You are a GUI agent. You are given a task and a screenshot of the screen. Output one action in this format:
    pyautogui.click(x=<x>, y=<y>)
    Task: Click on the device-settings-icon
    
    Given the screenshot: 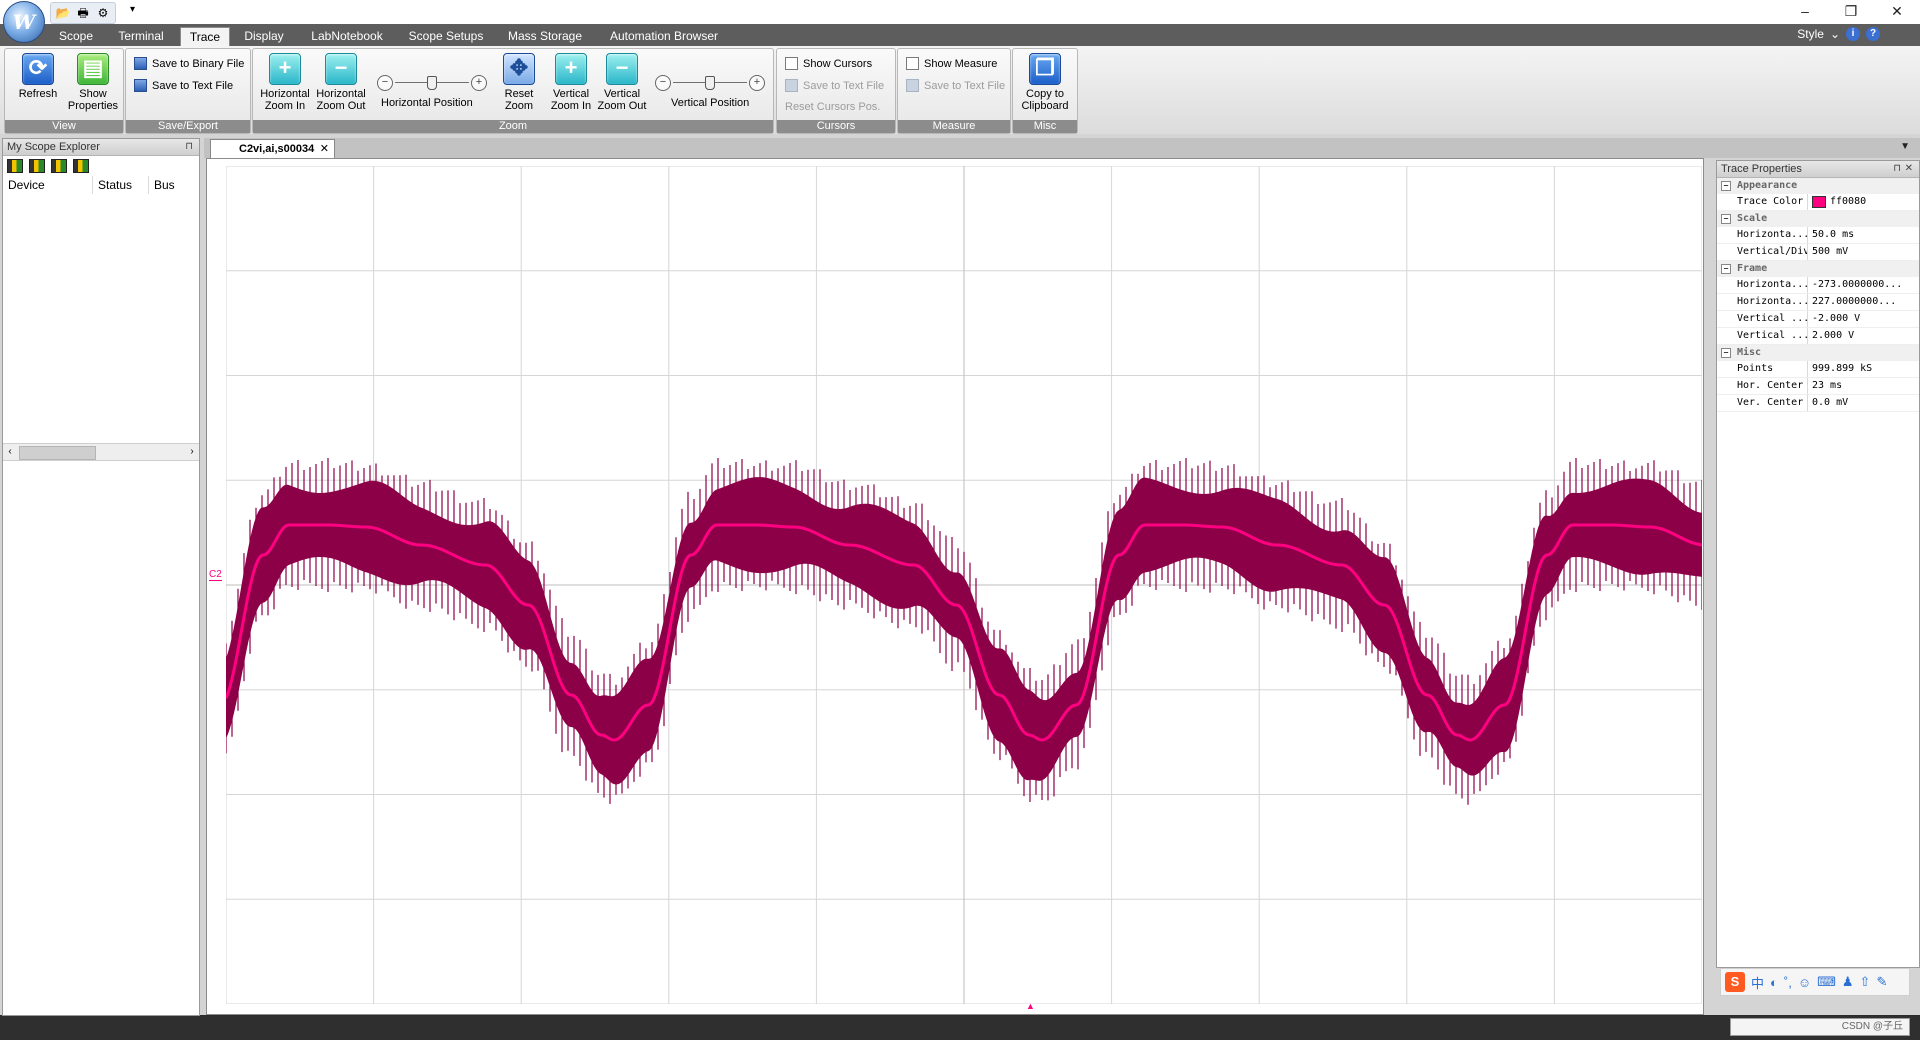 What is the action you would take?
    pyautogui.click(x=81, y=166)
    